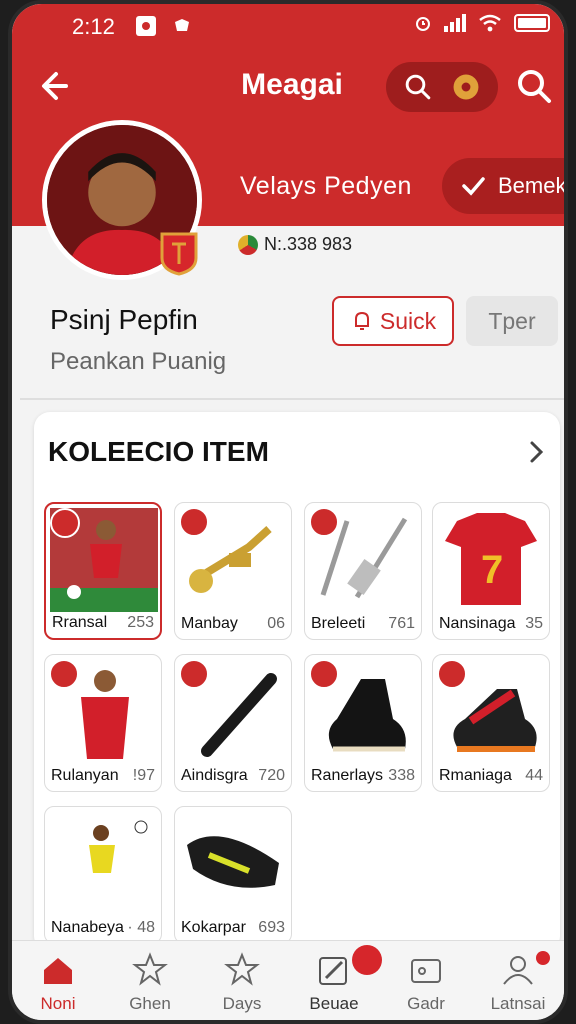  Describe the element at coordinates (363, 723) in the screenshot. I see `collection-item: Ranerlays 338` at that location.